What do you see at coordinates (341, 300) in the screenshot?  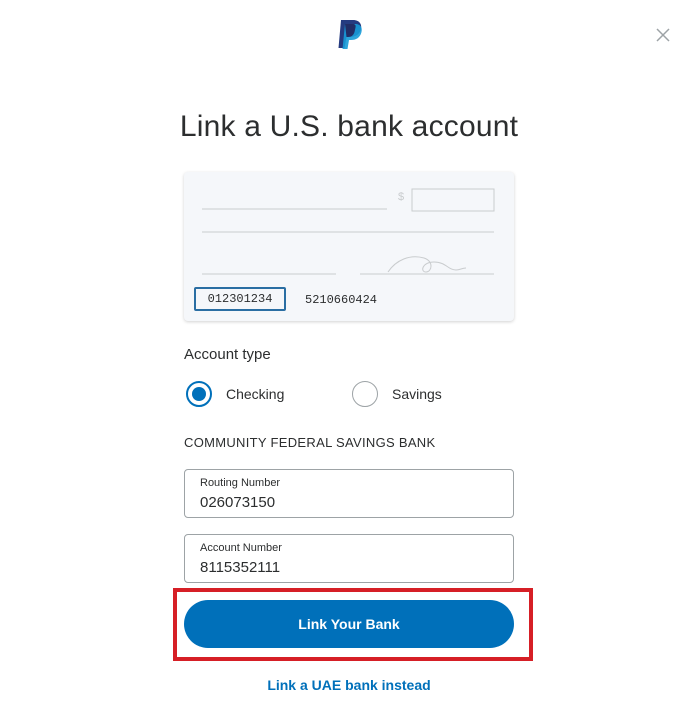 I see `check-account-number: 5210660424` at bounding box center [341, 300].